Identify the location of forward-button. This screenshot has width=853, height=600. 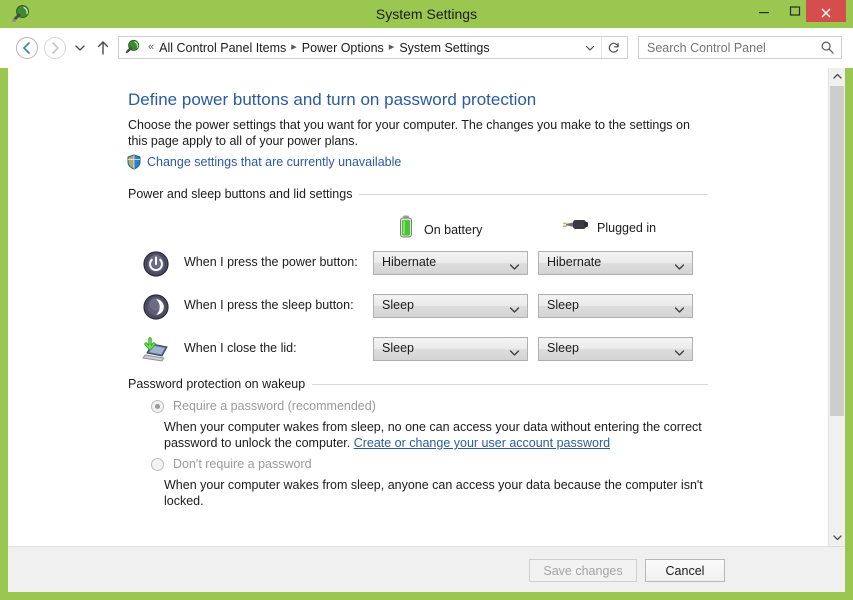
(55, 48).